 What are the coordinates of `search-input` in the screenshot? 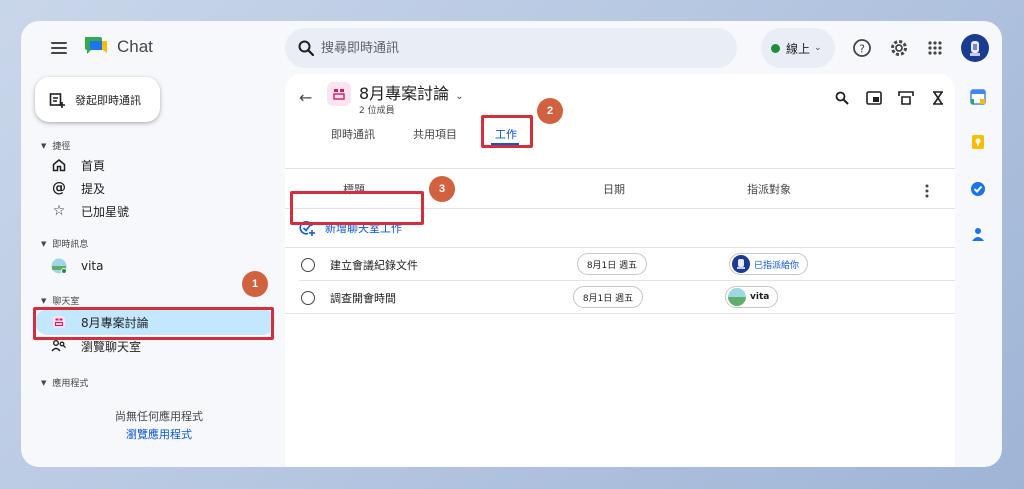 It's located at (521, 48).